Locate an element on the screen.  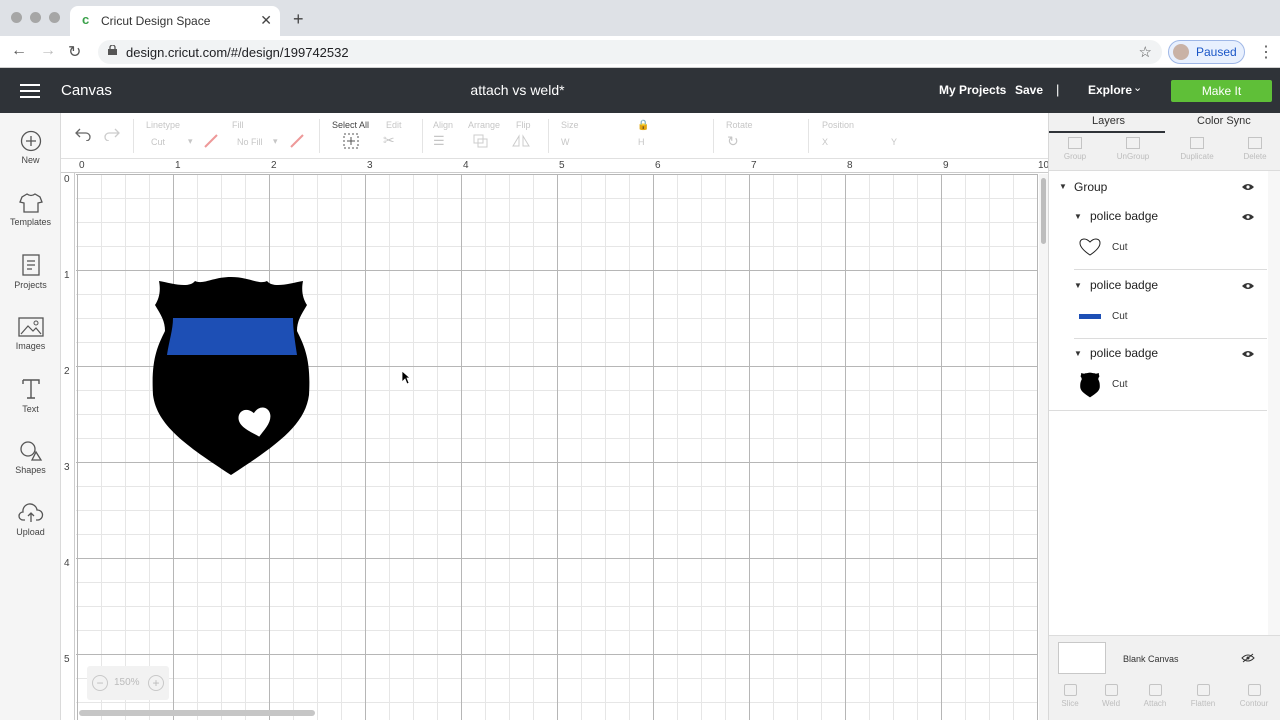
close-window-button is located at coordinates (16, 17).